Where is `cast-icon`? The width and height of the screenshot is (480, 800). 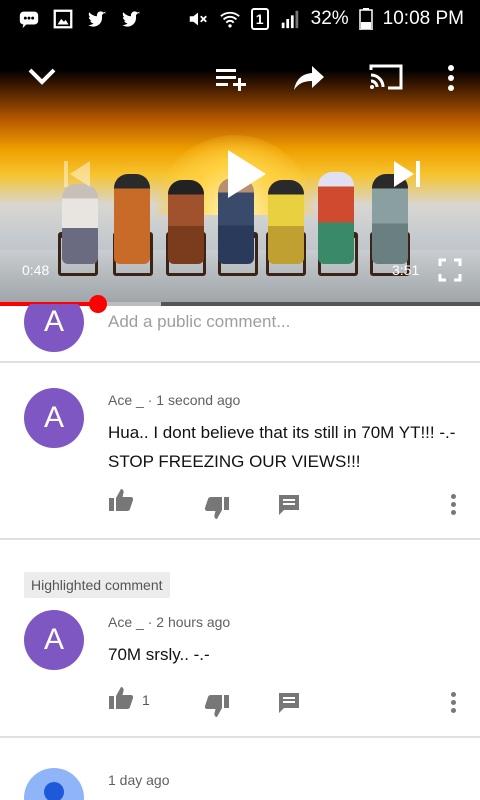
cast-icon is located at coordinates (386, 77).